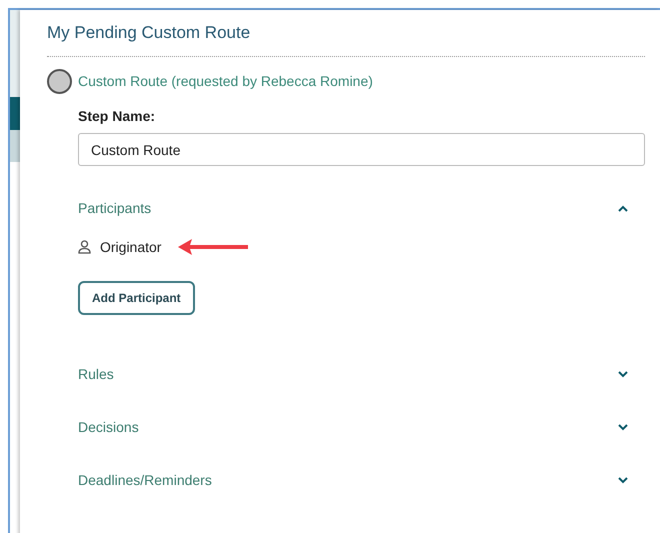  What do you see at coordinates (96, 374) in the screenshot?
I see `section-header: Rules` at bounding box center [96, 374].